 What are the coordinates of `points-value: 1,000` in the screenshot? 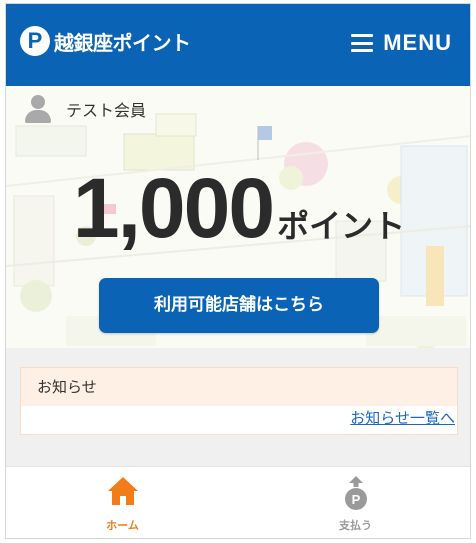 It's located at (173, 208).